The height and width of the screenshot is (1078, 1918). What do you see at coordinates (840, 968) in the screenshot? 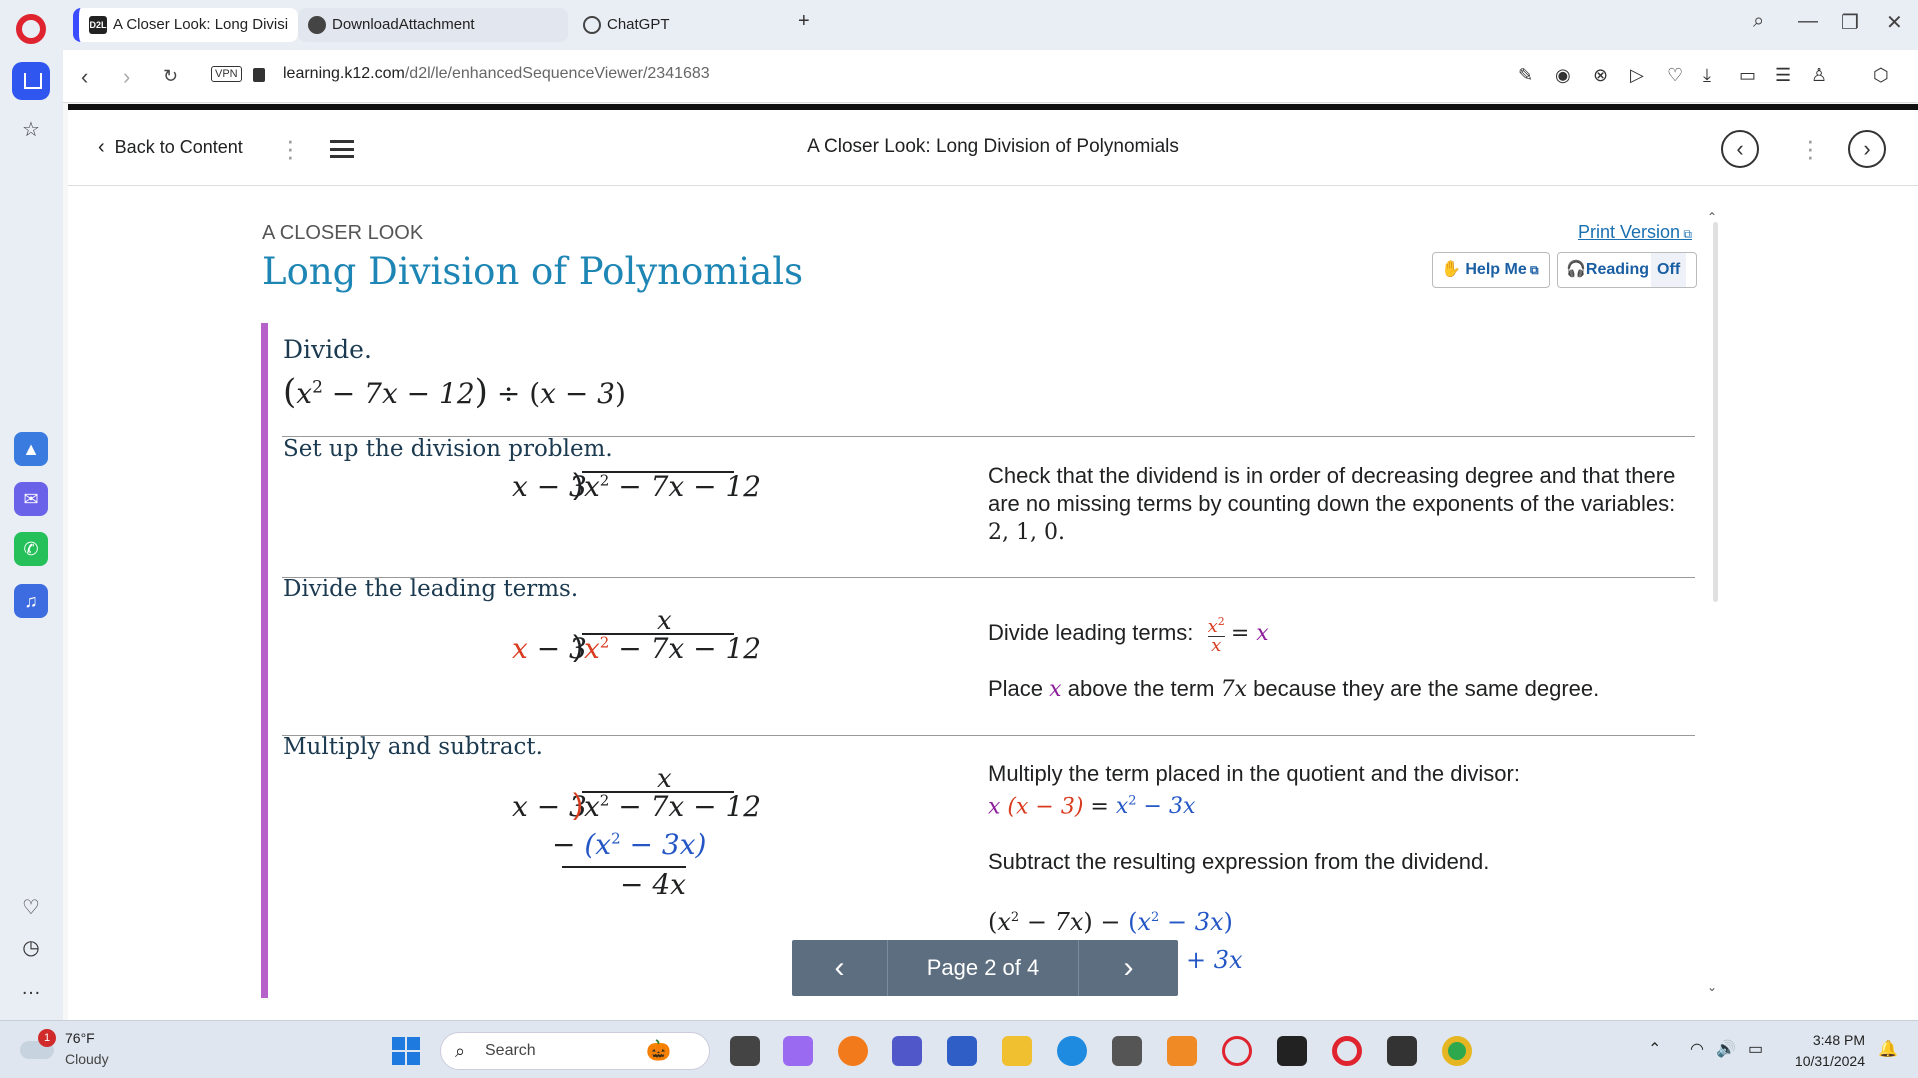
I see `previous-page-button: ‹` at bounding box center [840, 968].